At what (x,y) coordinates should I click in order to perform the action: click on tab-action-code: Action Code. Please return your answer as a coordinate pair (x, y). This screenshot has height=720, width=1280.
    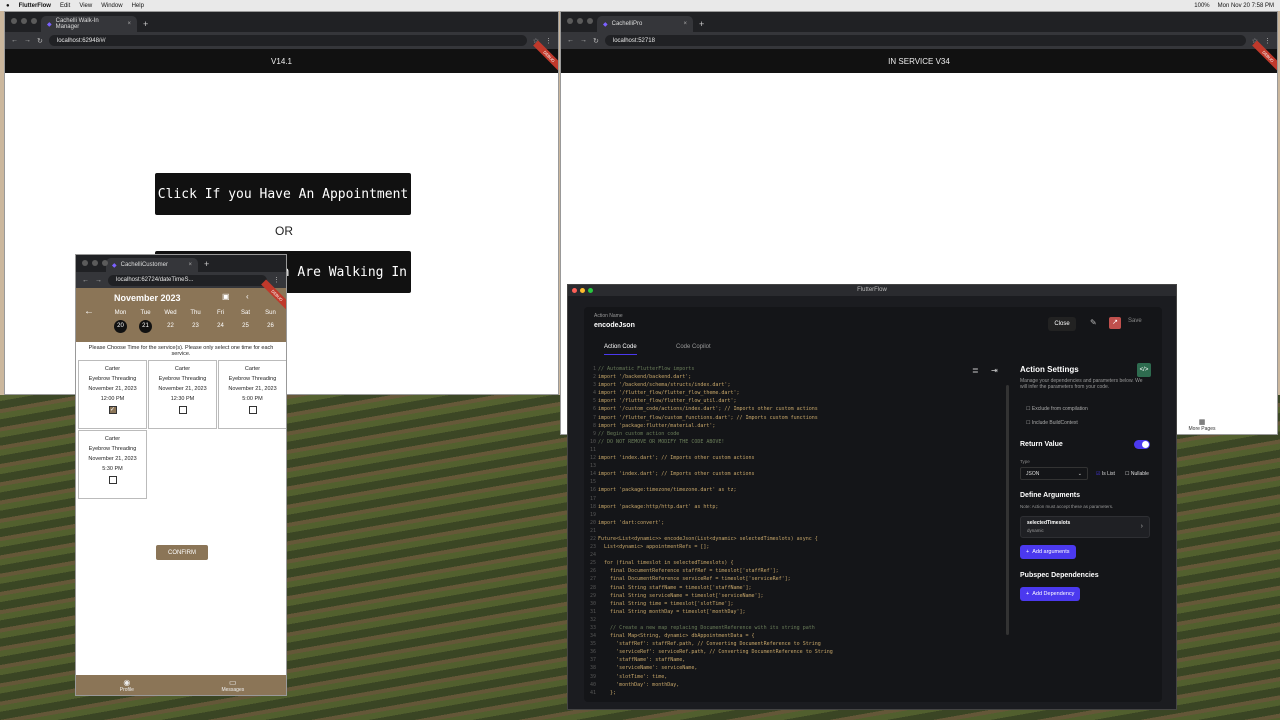
    Looking at the image, I should click on (620, 349).